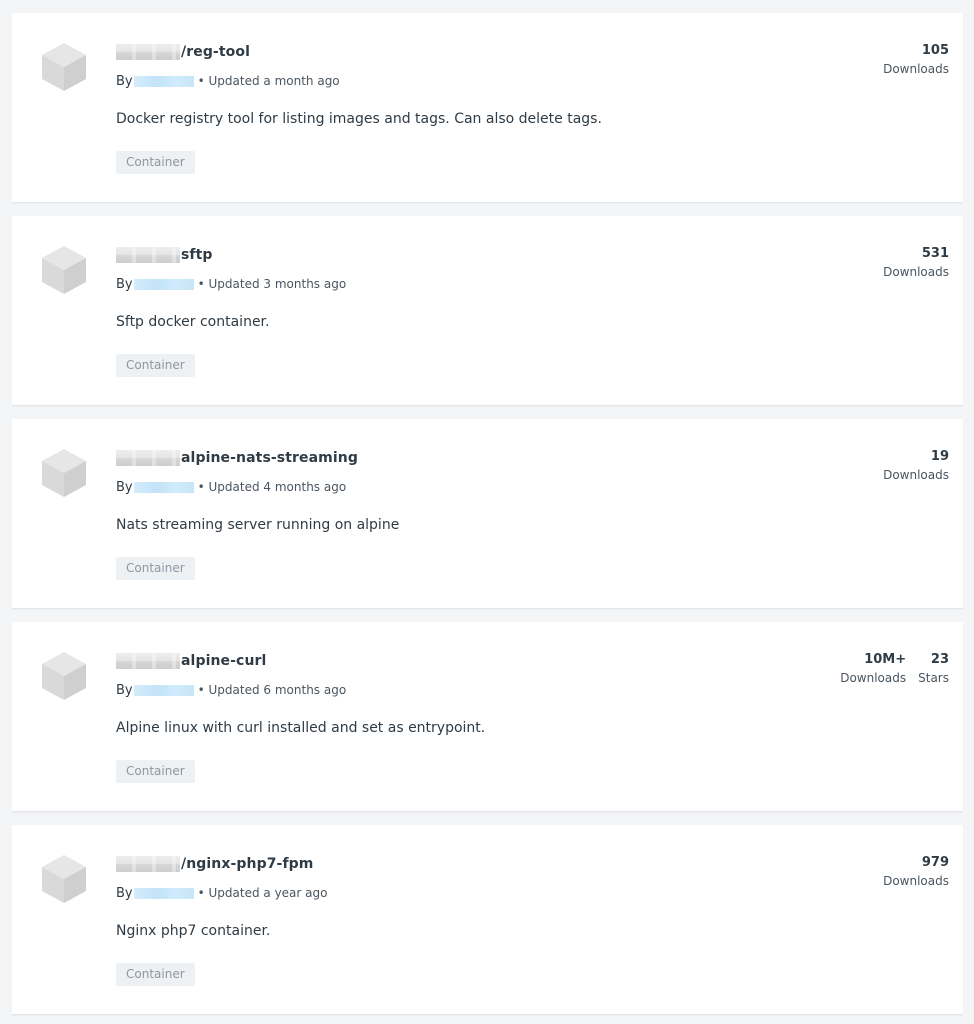 This screenshot has height=1024, width=974. What do you see at coordinates (215, 52) in the screenshot?
I see `repository-name: /reg-tool` at bounding box center [215, 52].